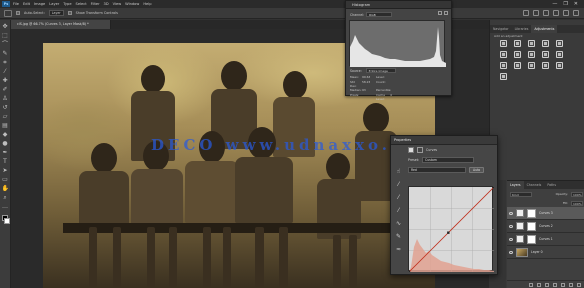 This screenshot has height=288, width=584. I want to click on smooth-icon: ≈, so click(398, 249).